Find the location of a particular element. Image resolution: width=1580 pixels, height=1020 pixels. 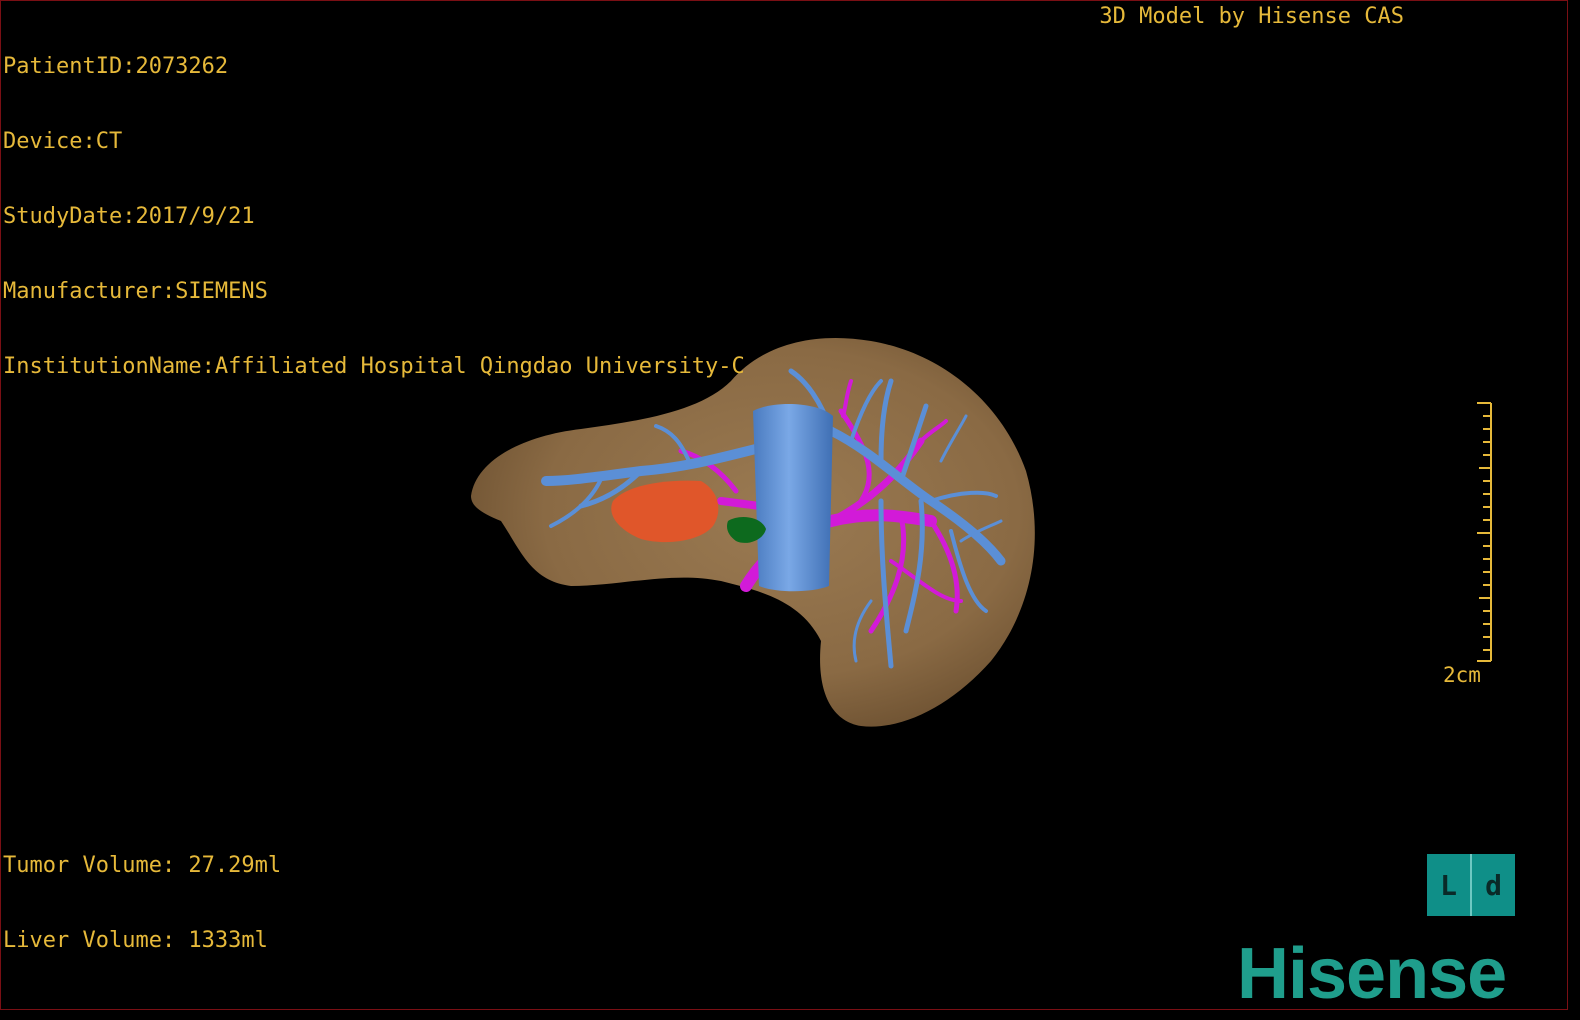

orientation-cube: L d is located at coordinates (1471, 885).